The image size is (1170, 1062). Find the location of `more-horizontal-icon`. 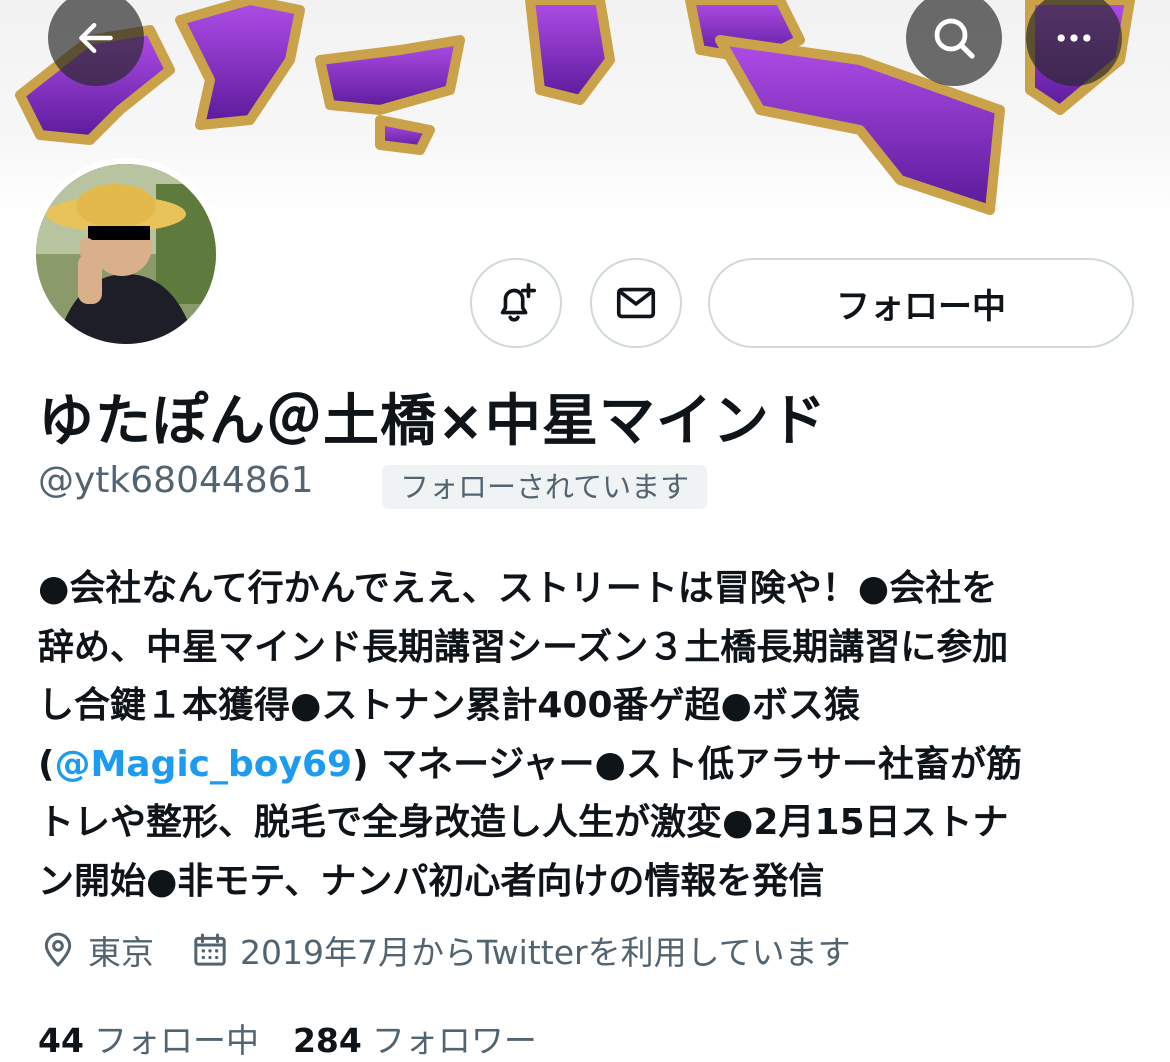

more-horizontal-icon is located at coordinates (1074, 38).